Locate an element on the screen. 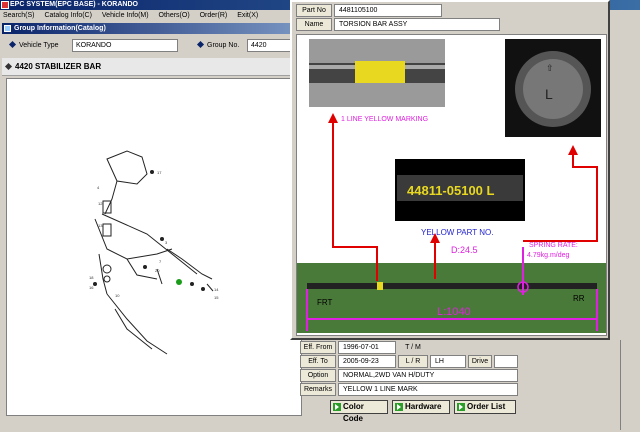  group-info-icon is located at coordinates (7, 28).